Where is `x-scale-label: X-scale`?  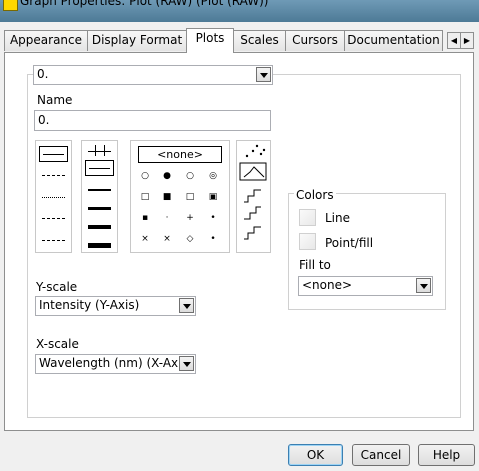 x-scale-label: X-scale is located at coordinates (57, 344).